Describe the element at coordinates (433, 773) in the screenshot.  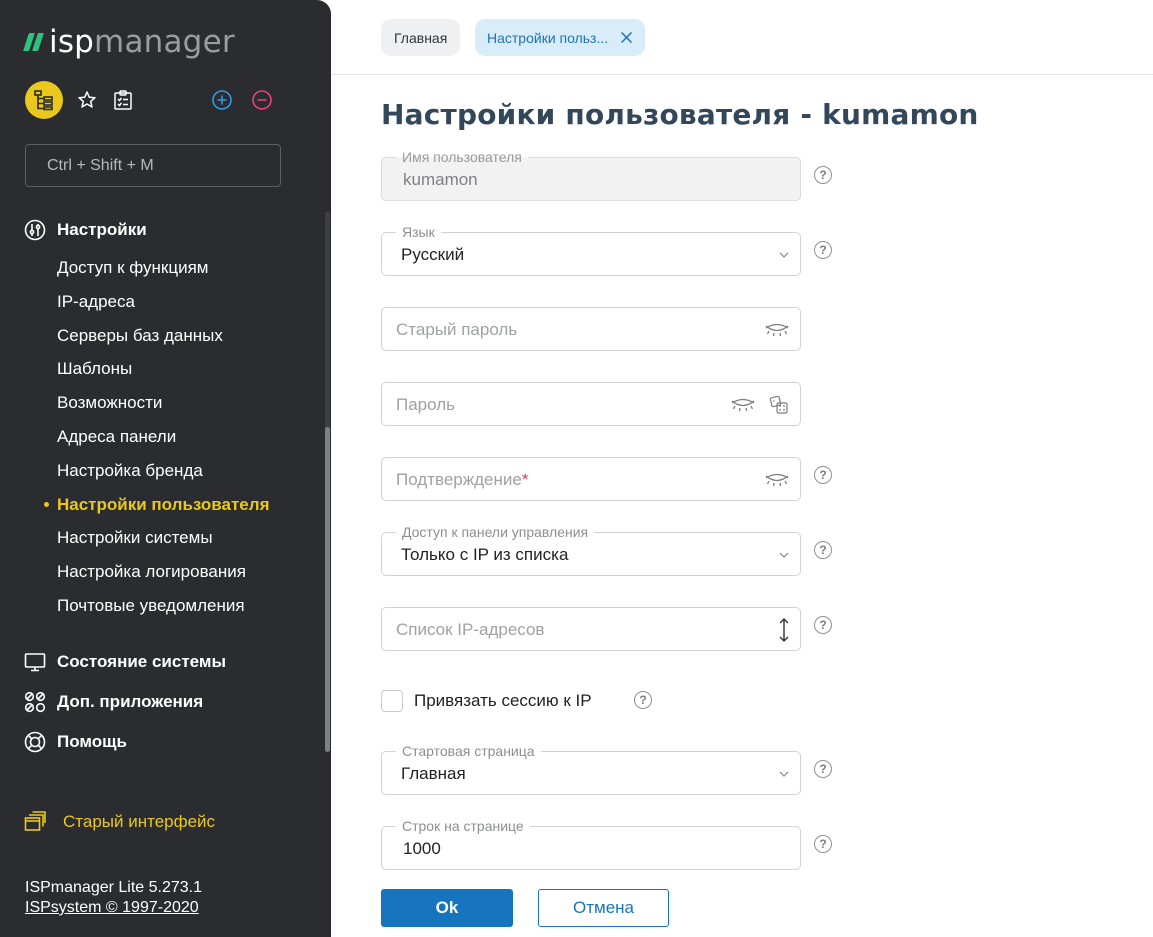
I see `start-page-value: Главная` at that location.